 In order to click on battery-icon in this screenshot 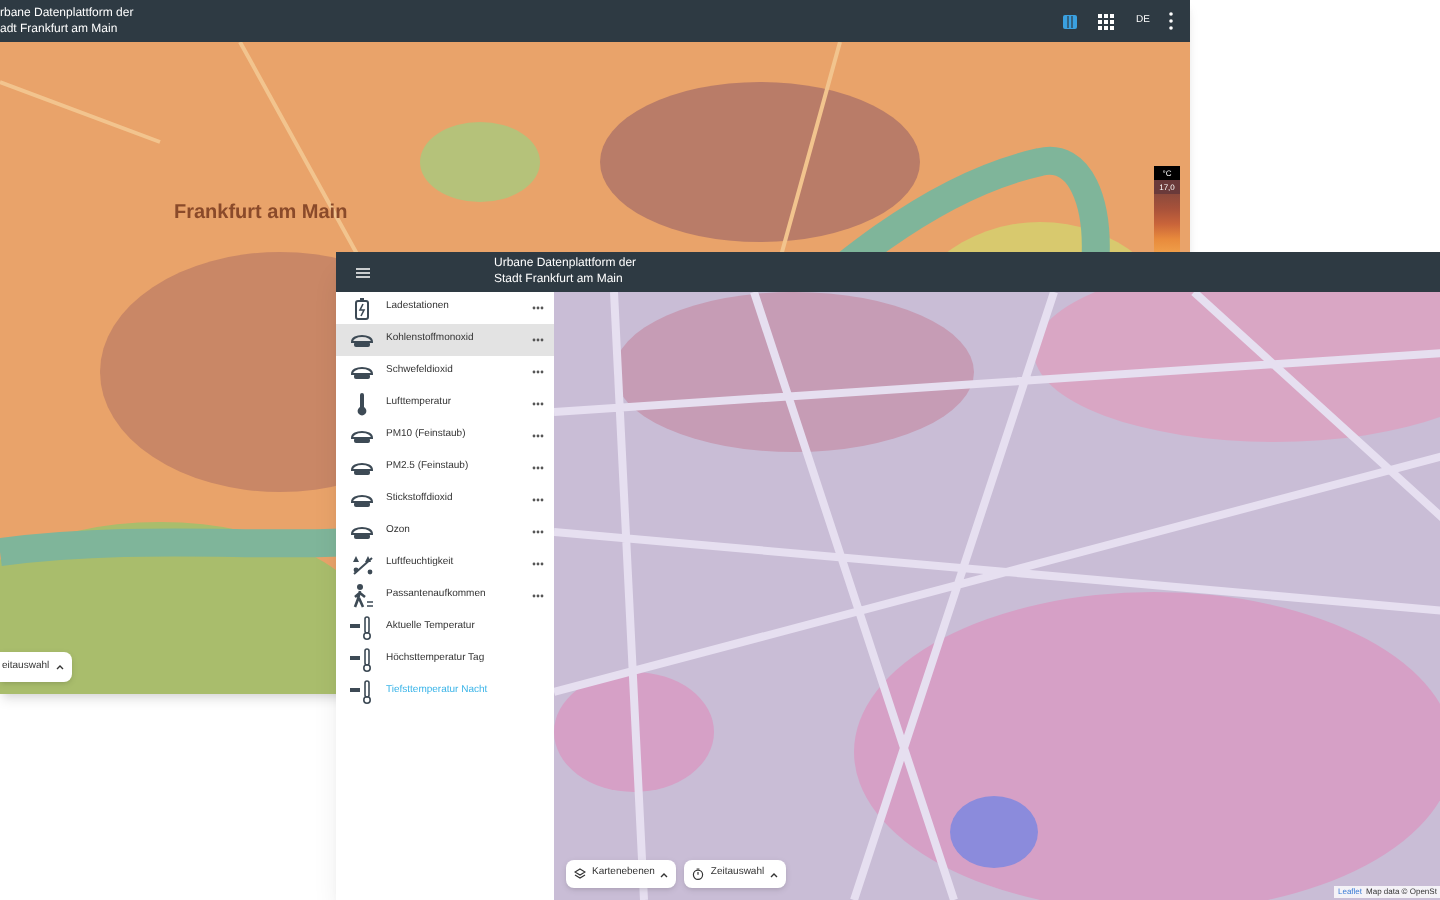, I will do `click(362, 308)`.